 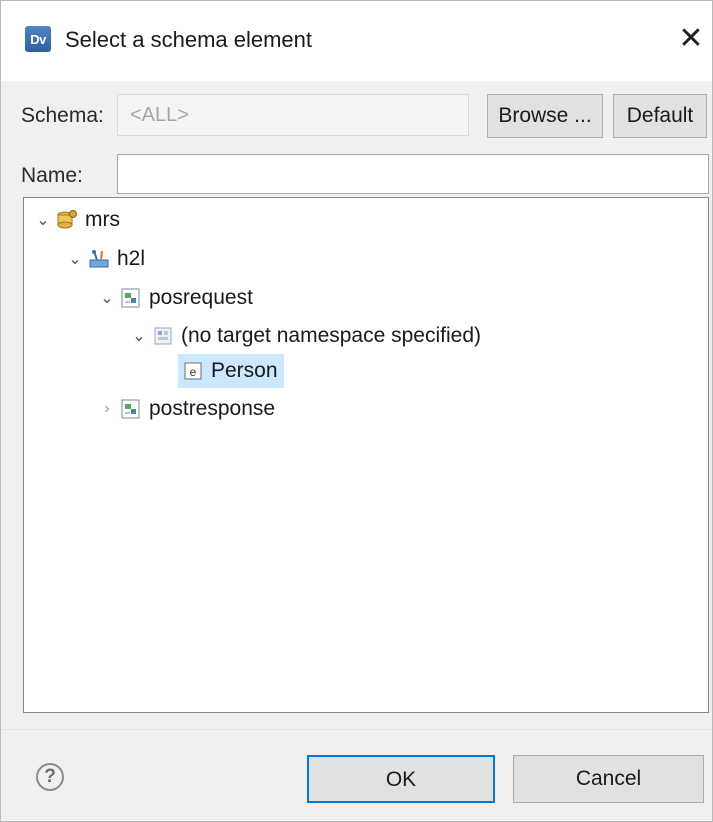 I want to click on tree-item-label: mrs, so click(x=102, y=219).